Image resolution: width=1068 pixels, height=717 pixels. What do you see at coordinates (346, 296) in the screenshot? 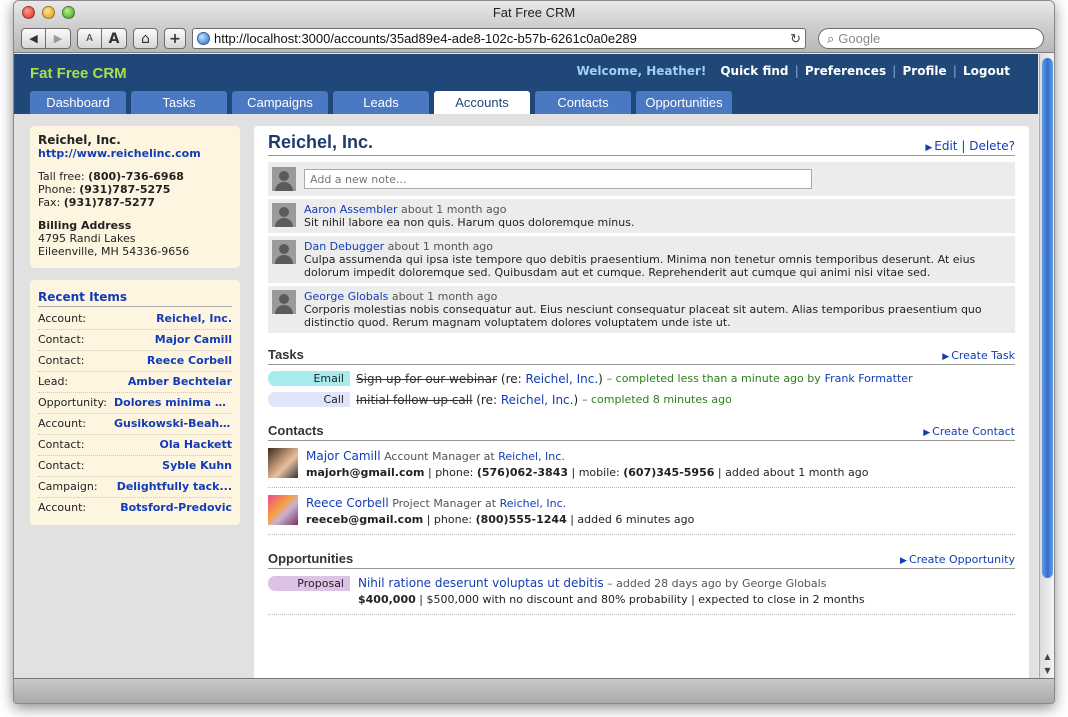
I see `comment-author: George Globals` at bounding box center [346, 296].